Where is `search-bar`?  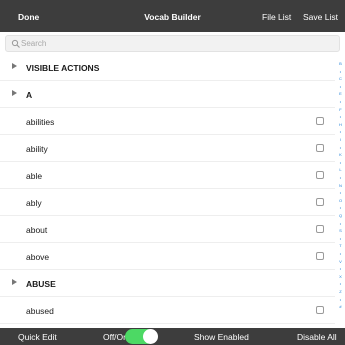 search-bar is located at coordinates (172, 43).